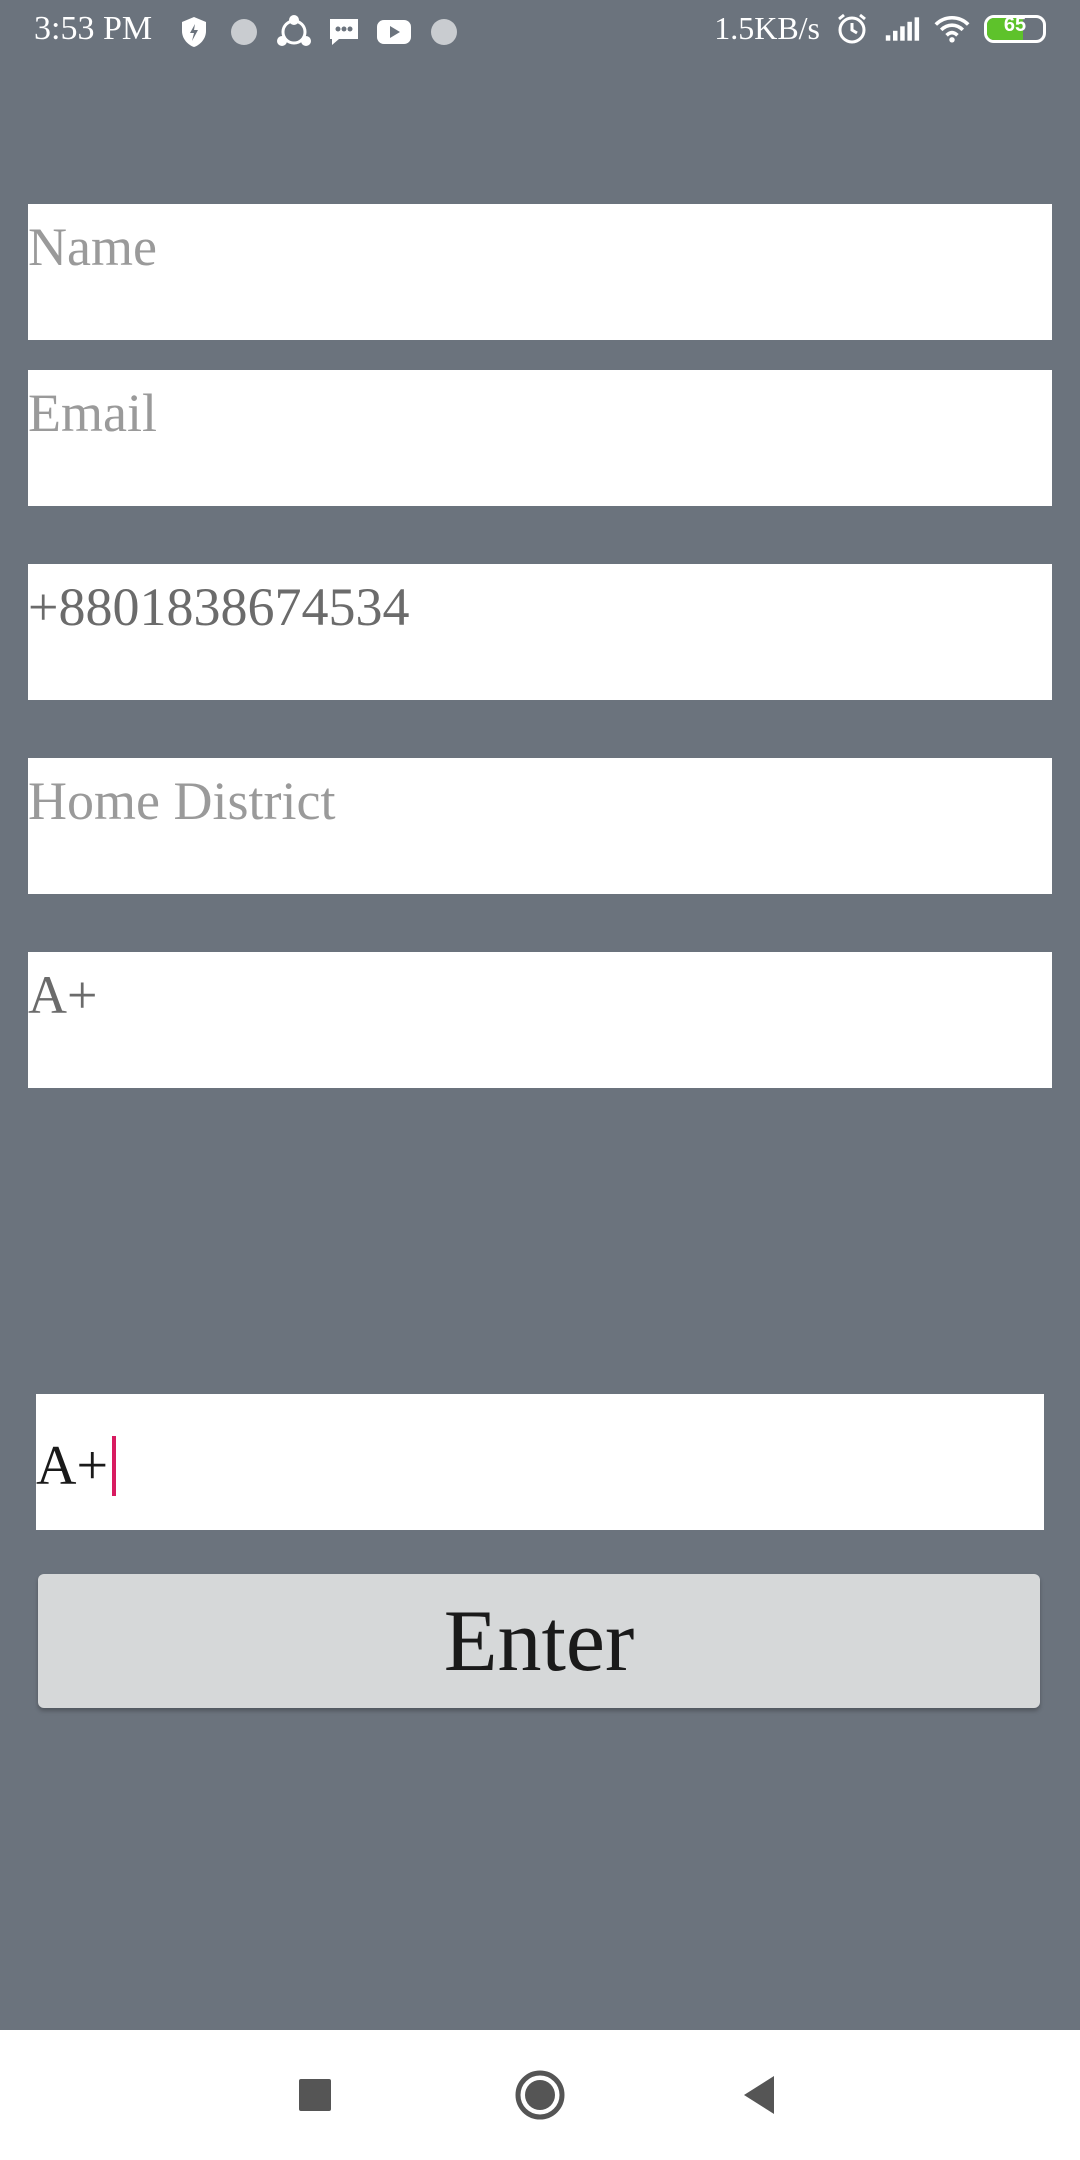 The image size is (1080, 2160). Describe the element at coordinates (540, 992) in the screenshot. I see `blood-group-input` at that location.